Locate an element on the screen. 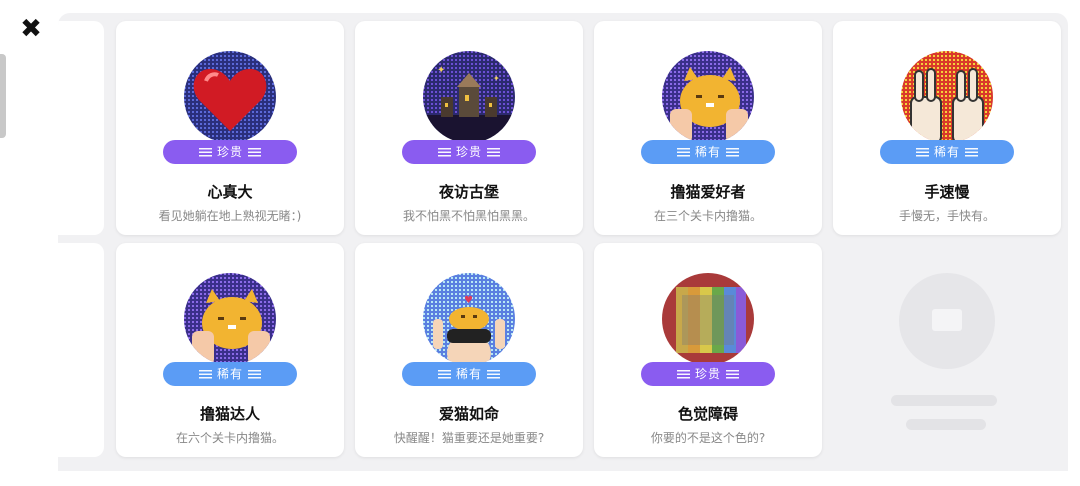 The height and width of the screenshot is (486, 1080). achievement-title: 撸猫爱好者 is located at coordinates (708, 192).